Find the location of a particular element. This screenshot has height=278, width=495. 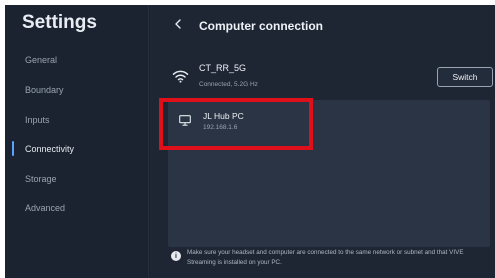

wifi-icon is located at coordinates (180, 76).